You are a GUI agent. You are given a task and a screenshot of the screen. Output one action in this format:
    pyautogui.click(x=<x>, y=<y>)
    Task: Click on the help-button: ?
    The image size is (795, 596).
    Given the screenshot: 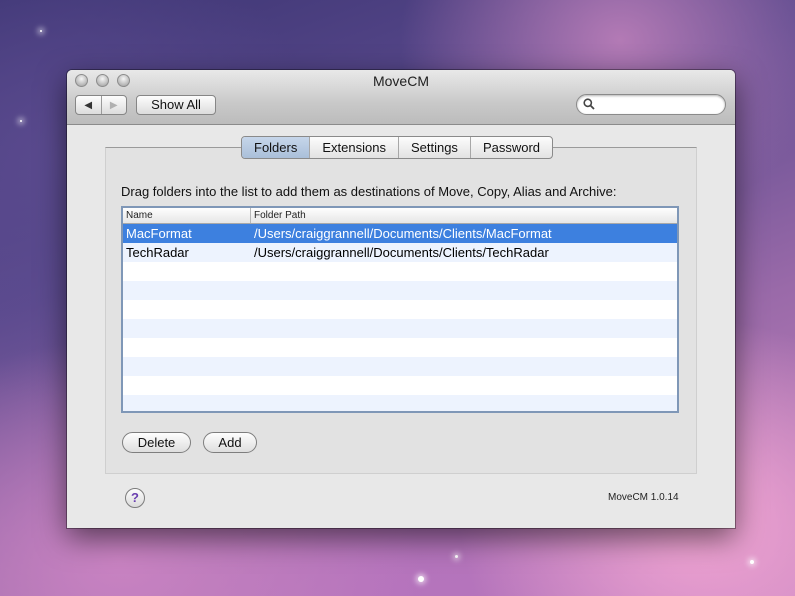 What is the action you would take?
    pyautogui.click(x=135, y=498)
    